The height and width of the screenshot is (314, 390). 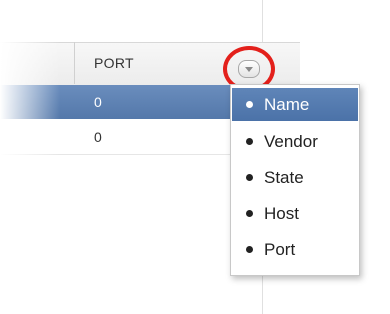 I want to click on menu-item-label: Port, so click(x=280, y=249).